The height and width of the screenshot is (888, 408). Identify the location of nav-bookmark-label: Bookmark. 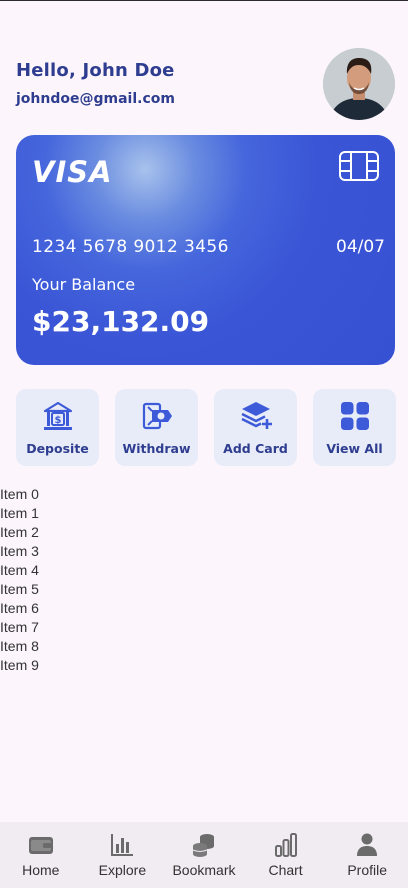
(204, 870).